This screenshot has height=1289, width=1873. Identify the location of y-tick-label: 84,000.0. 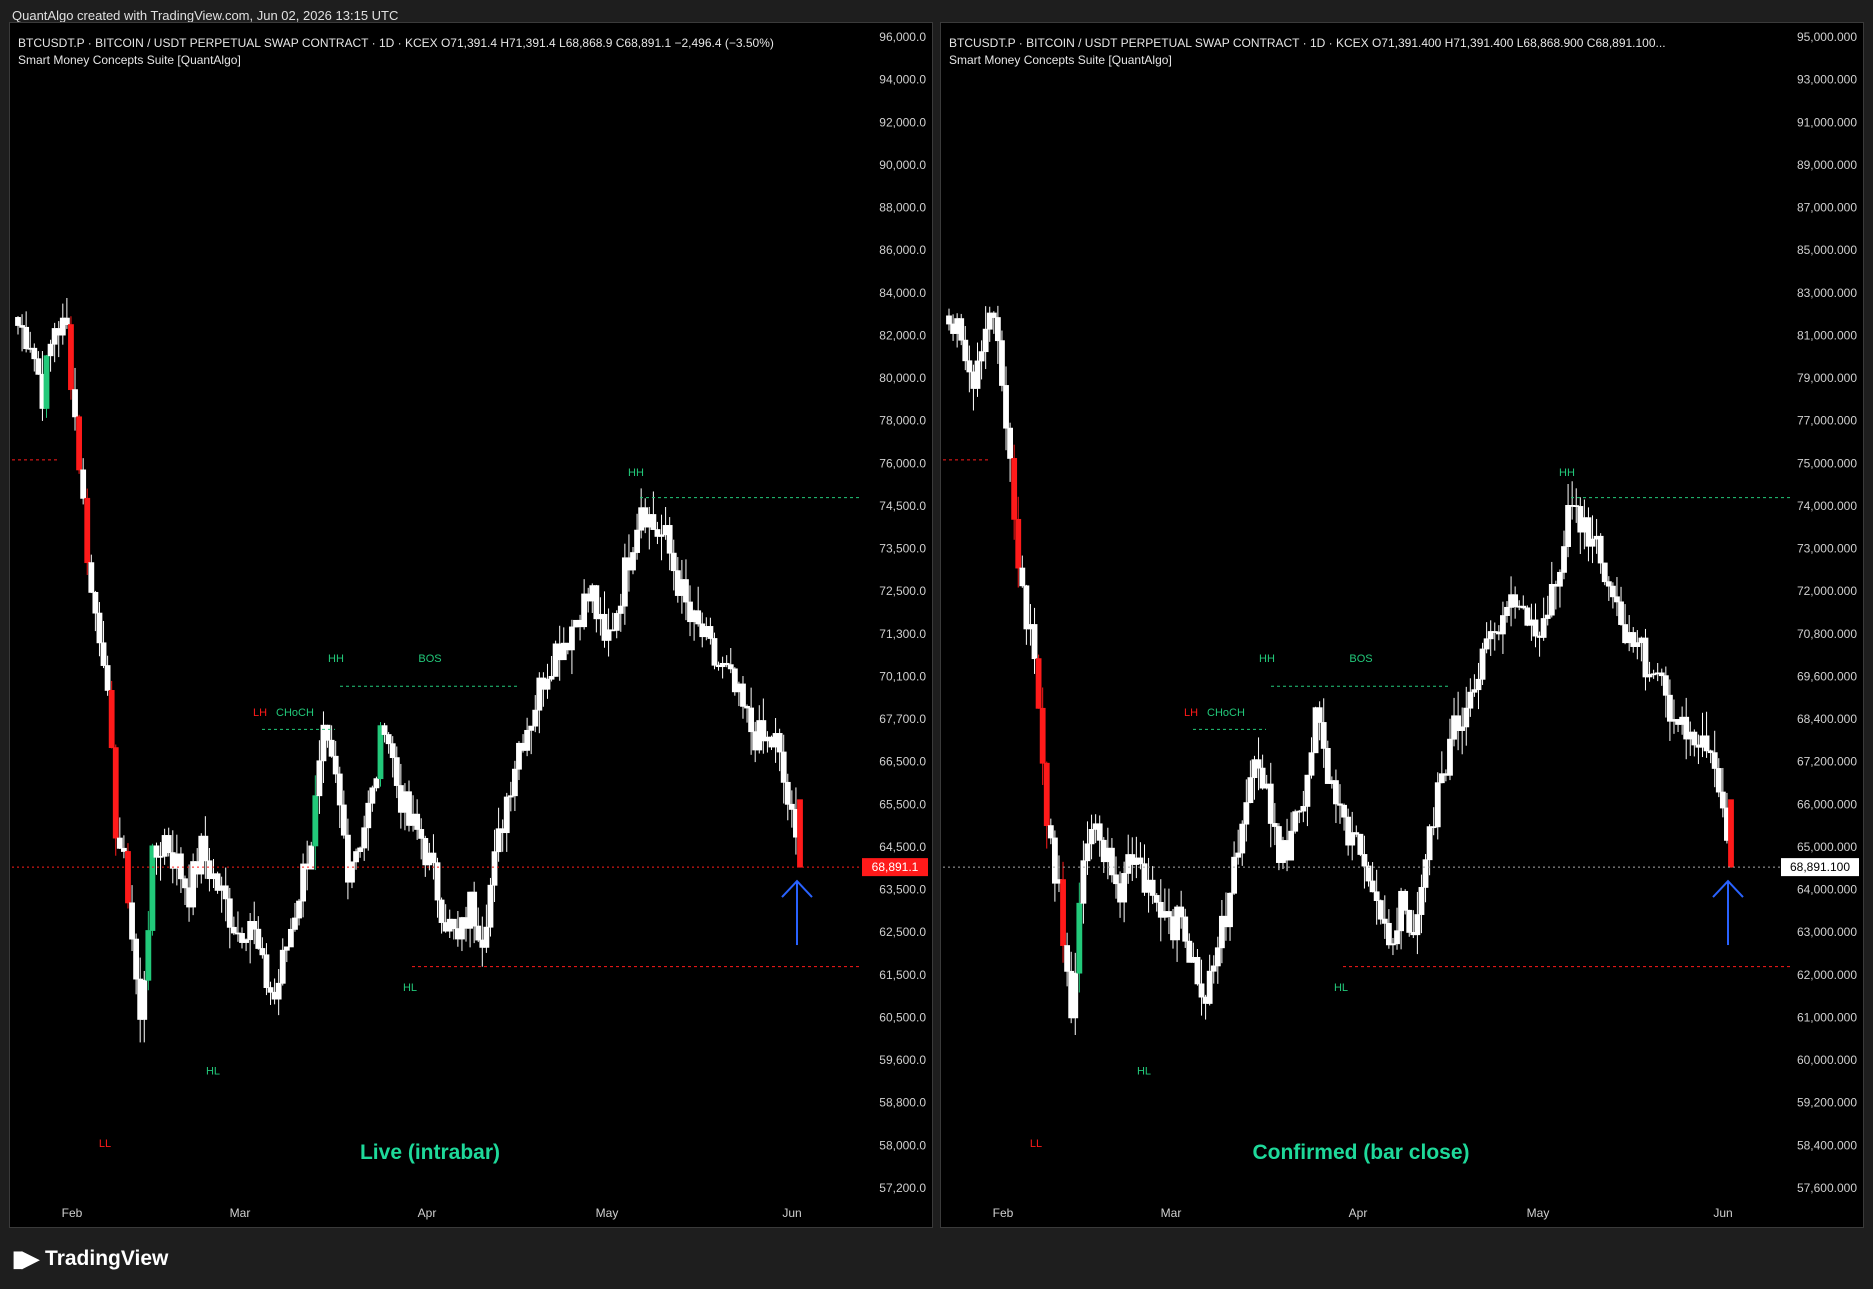
(902, 293).